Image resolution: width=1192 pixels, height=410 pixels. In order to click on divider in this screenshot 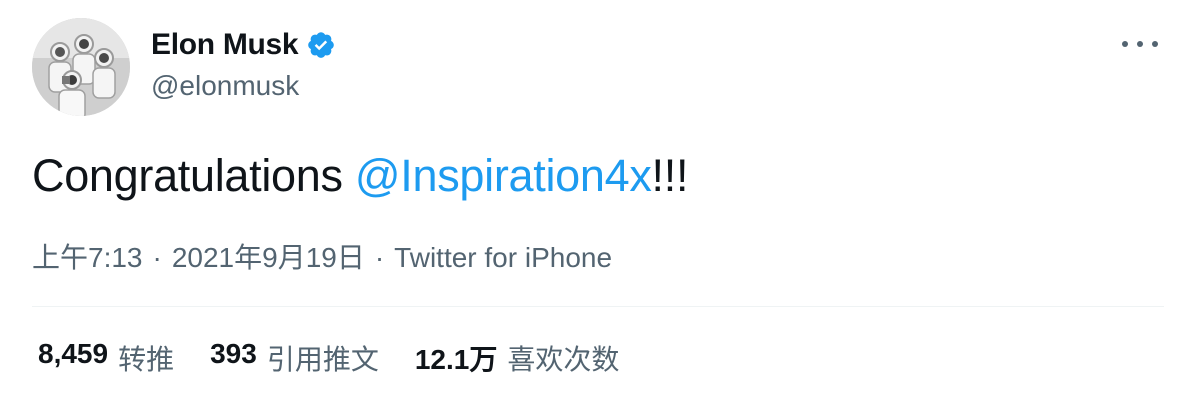, I will do `click(598, 306)`.